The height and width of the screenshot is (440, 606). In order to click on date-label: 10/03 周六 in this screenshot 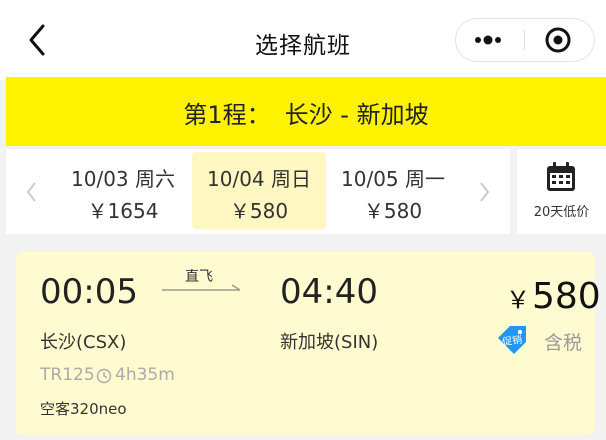, I will do `click(123, 179)`.